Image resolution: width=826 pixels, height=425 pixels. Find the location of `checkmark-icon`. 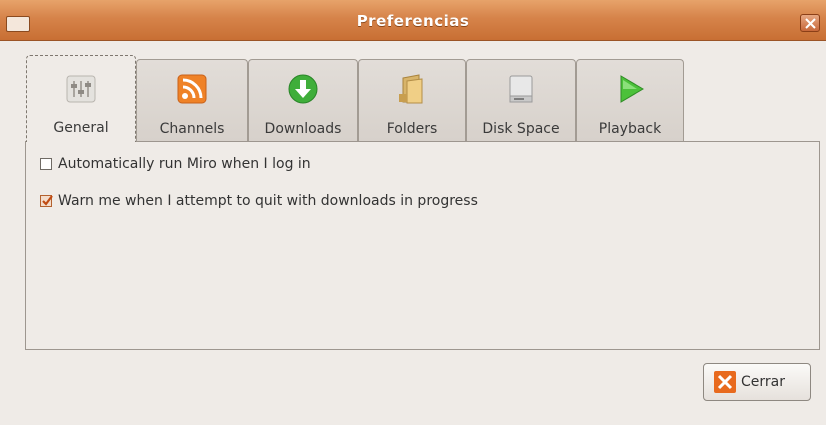

checkmark-icon is located at coordinates (47, 200).